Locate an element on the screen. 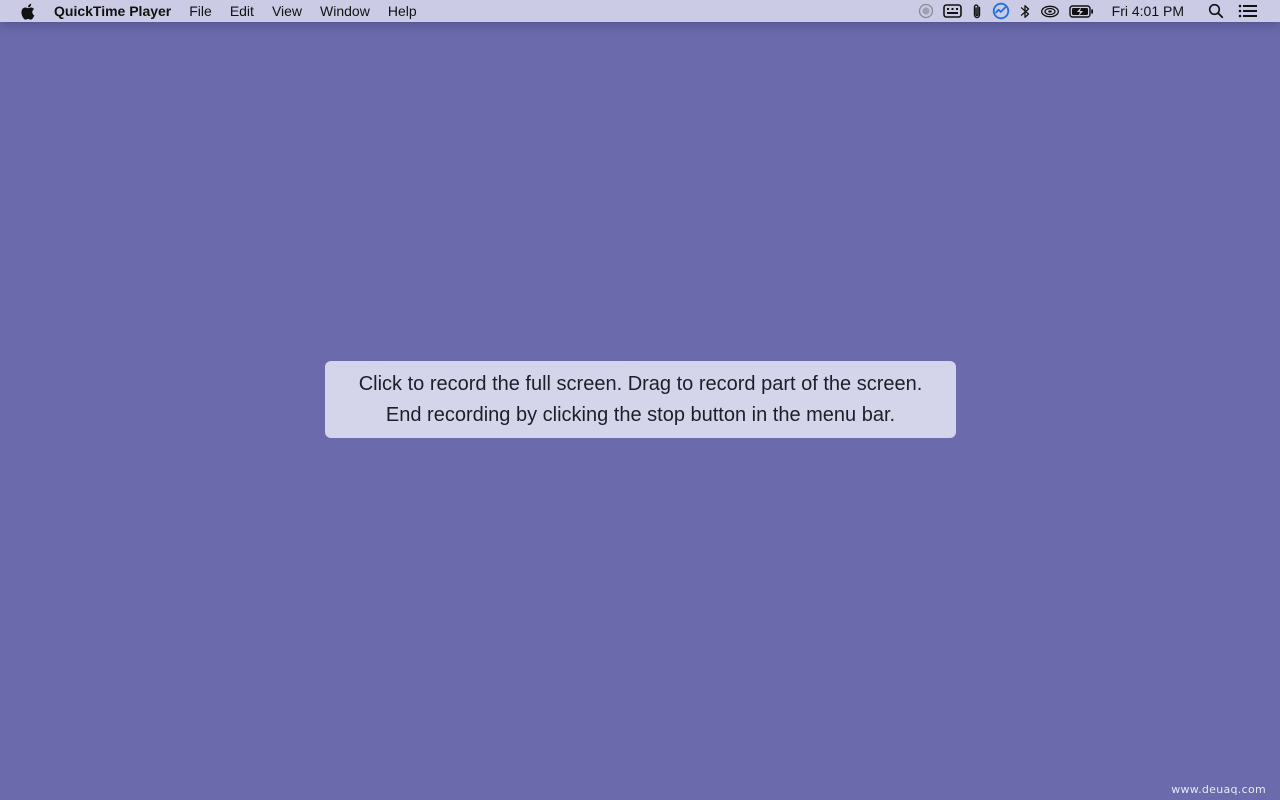  menu-help: Help is located at coordinates (402, 11).